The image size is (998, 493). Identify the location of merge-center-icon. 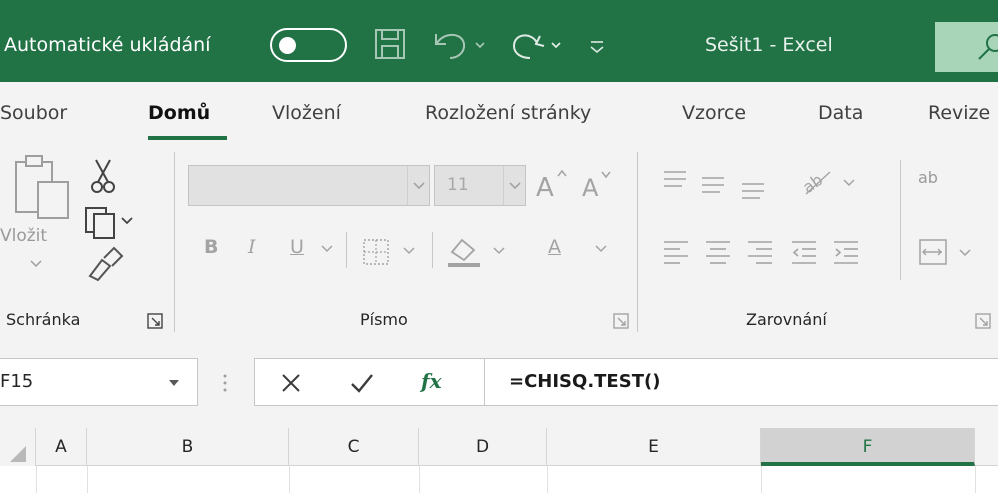
(948, 252).